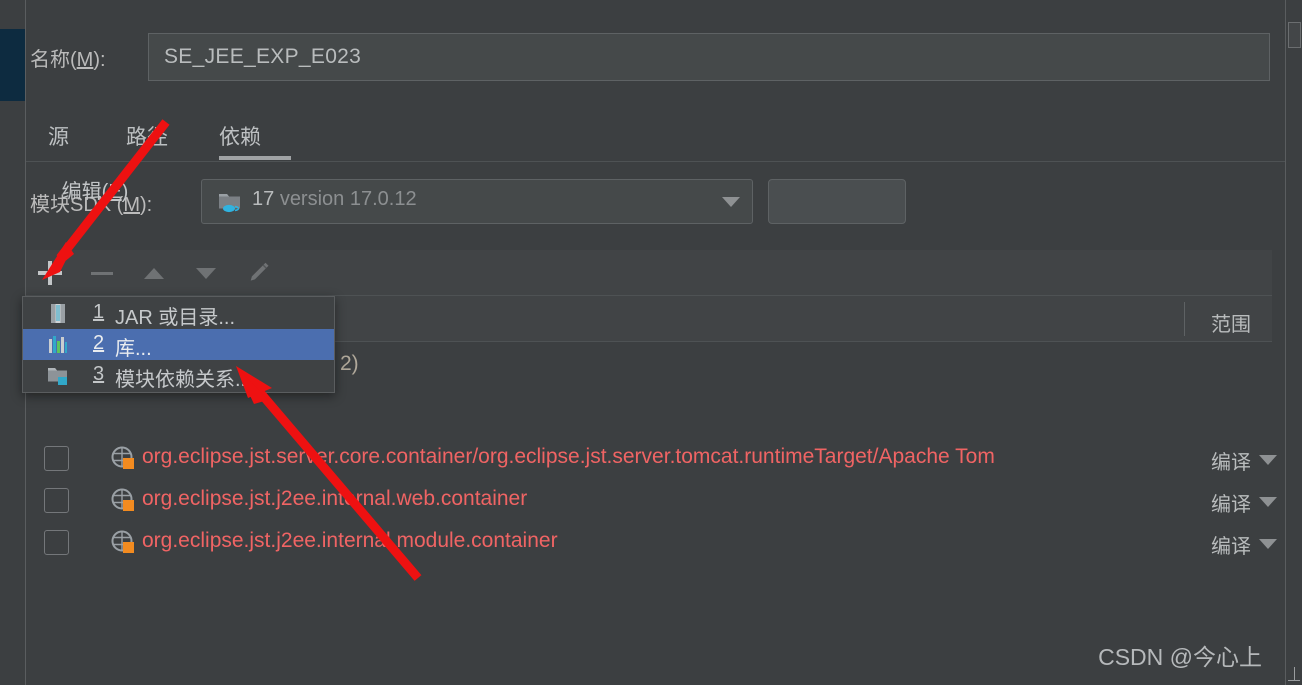  I want to click on left-rail-selected-item, so click(12, 65).